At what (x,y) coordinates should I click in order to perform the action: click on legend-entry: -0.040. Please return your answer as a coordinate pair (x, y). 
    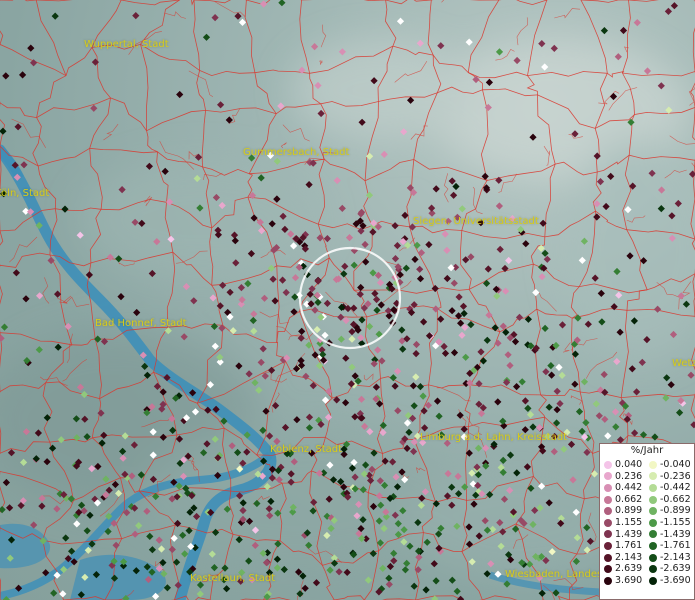
    Looking at the image, I should click on (670, 465).